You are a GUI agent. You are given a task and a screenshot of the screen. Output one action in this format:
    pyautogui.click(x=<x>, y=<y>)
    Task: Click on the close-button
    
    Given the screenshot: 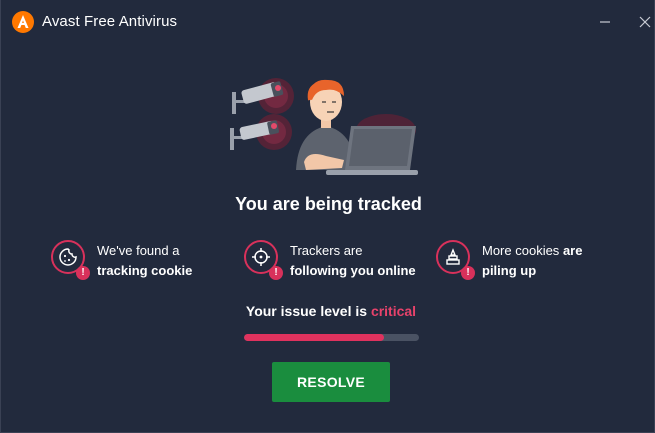 What is the action you would take?
    pyautogui.click(x=644, y=22)
    